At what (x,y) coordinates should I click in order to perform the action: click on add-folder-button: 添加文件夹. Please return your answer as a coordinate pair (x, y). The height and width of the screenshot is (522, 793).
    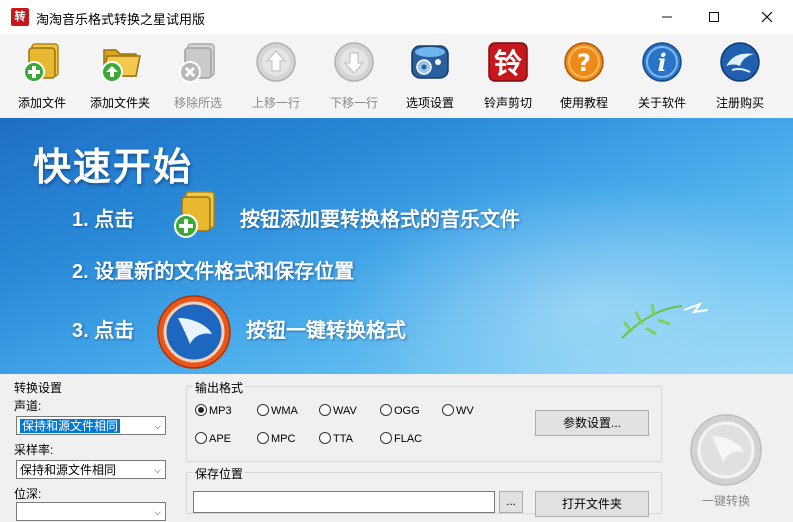
    Looking at the image, I should click on (120, 75).